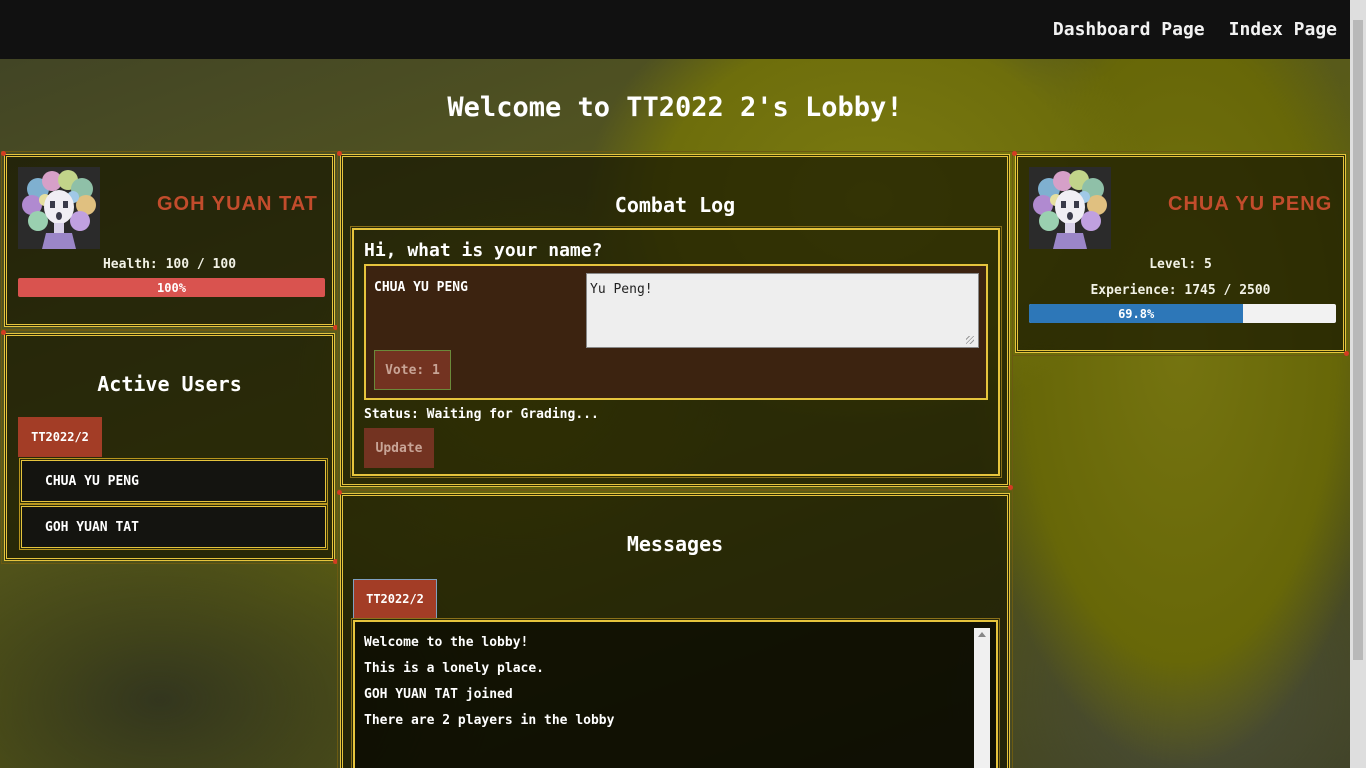 The width and height of the screenshot is (1366, 768). I want to click on active-user-name: GOH YUAN TAT, so click(92, 527).